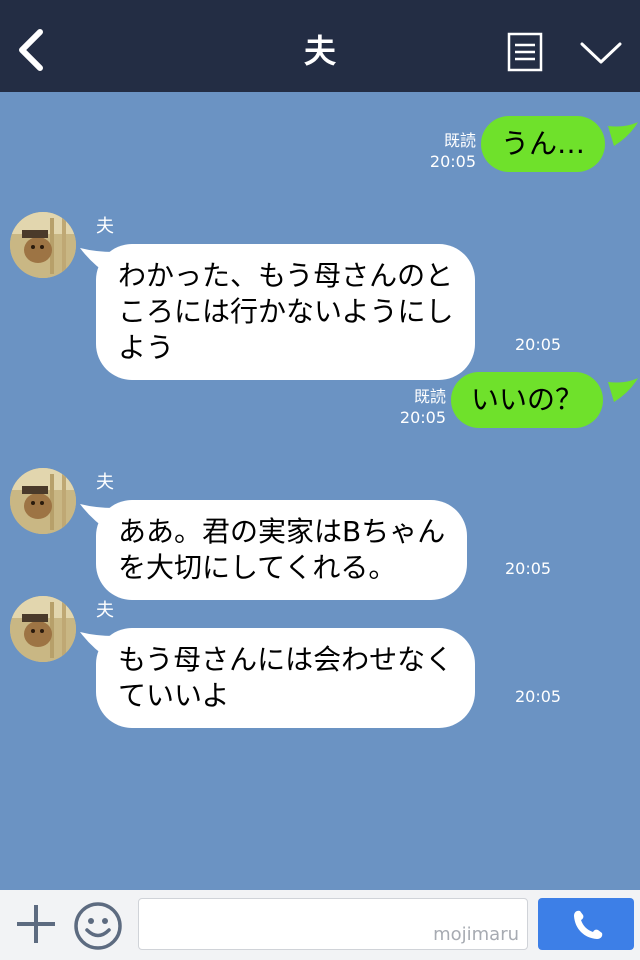  I want to click on sent-message-bubble: いいの？, so click(527, 400).